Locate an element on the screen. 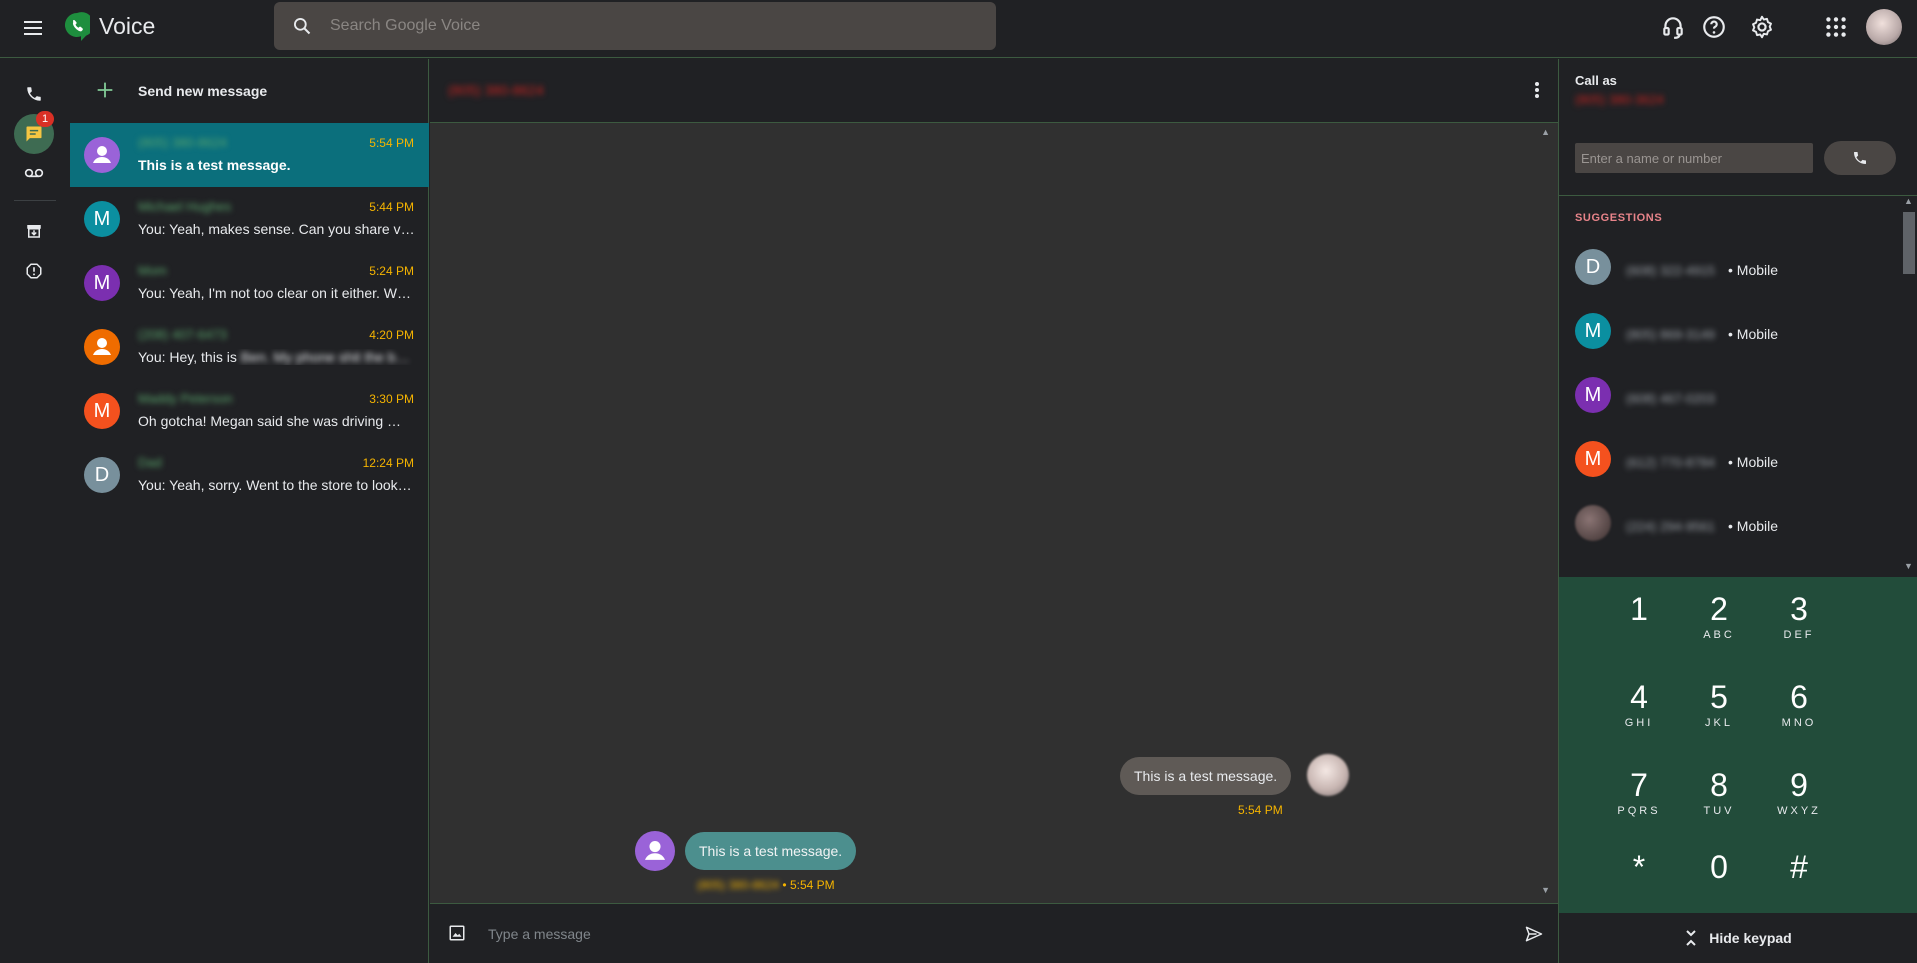 This screenshot has height=963, width=1917. send-new-message-button: Send new message is located at coordinates (249, 91).